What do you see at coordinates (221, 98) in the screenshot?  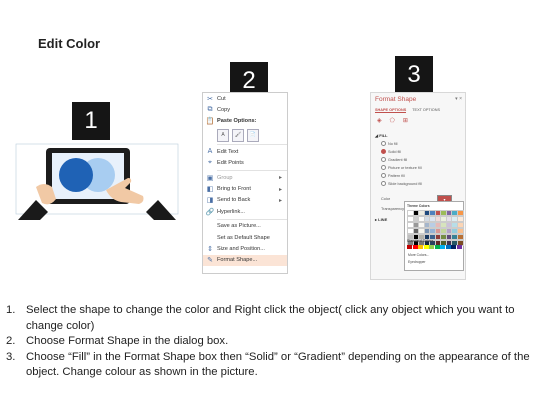 I see `menu-item-label: Cut` at bounding box center [221, 98].